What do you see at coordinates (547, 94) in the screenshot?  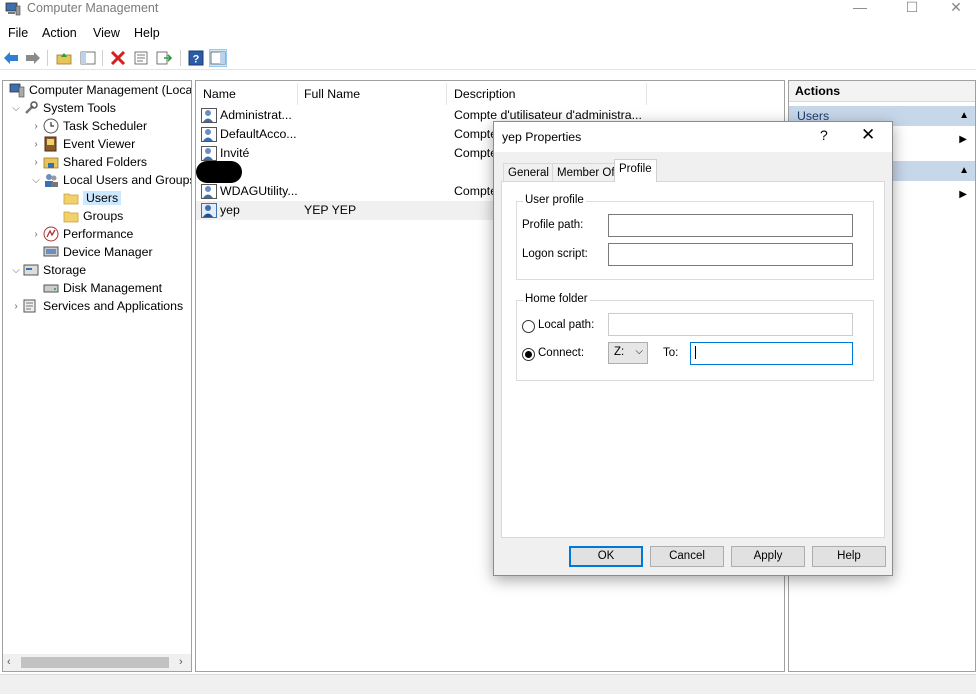 I see `column-header-description: Description` at bounding box center [547, 94].